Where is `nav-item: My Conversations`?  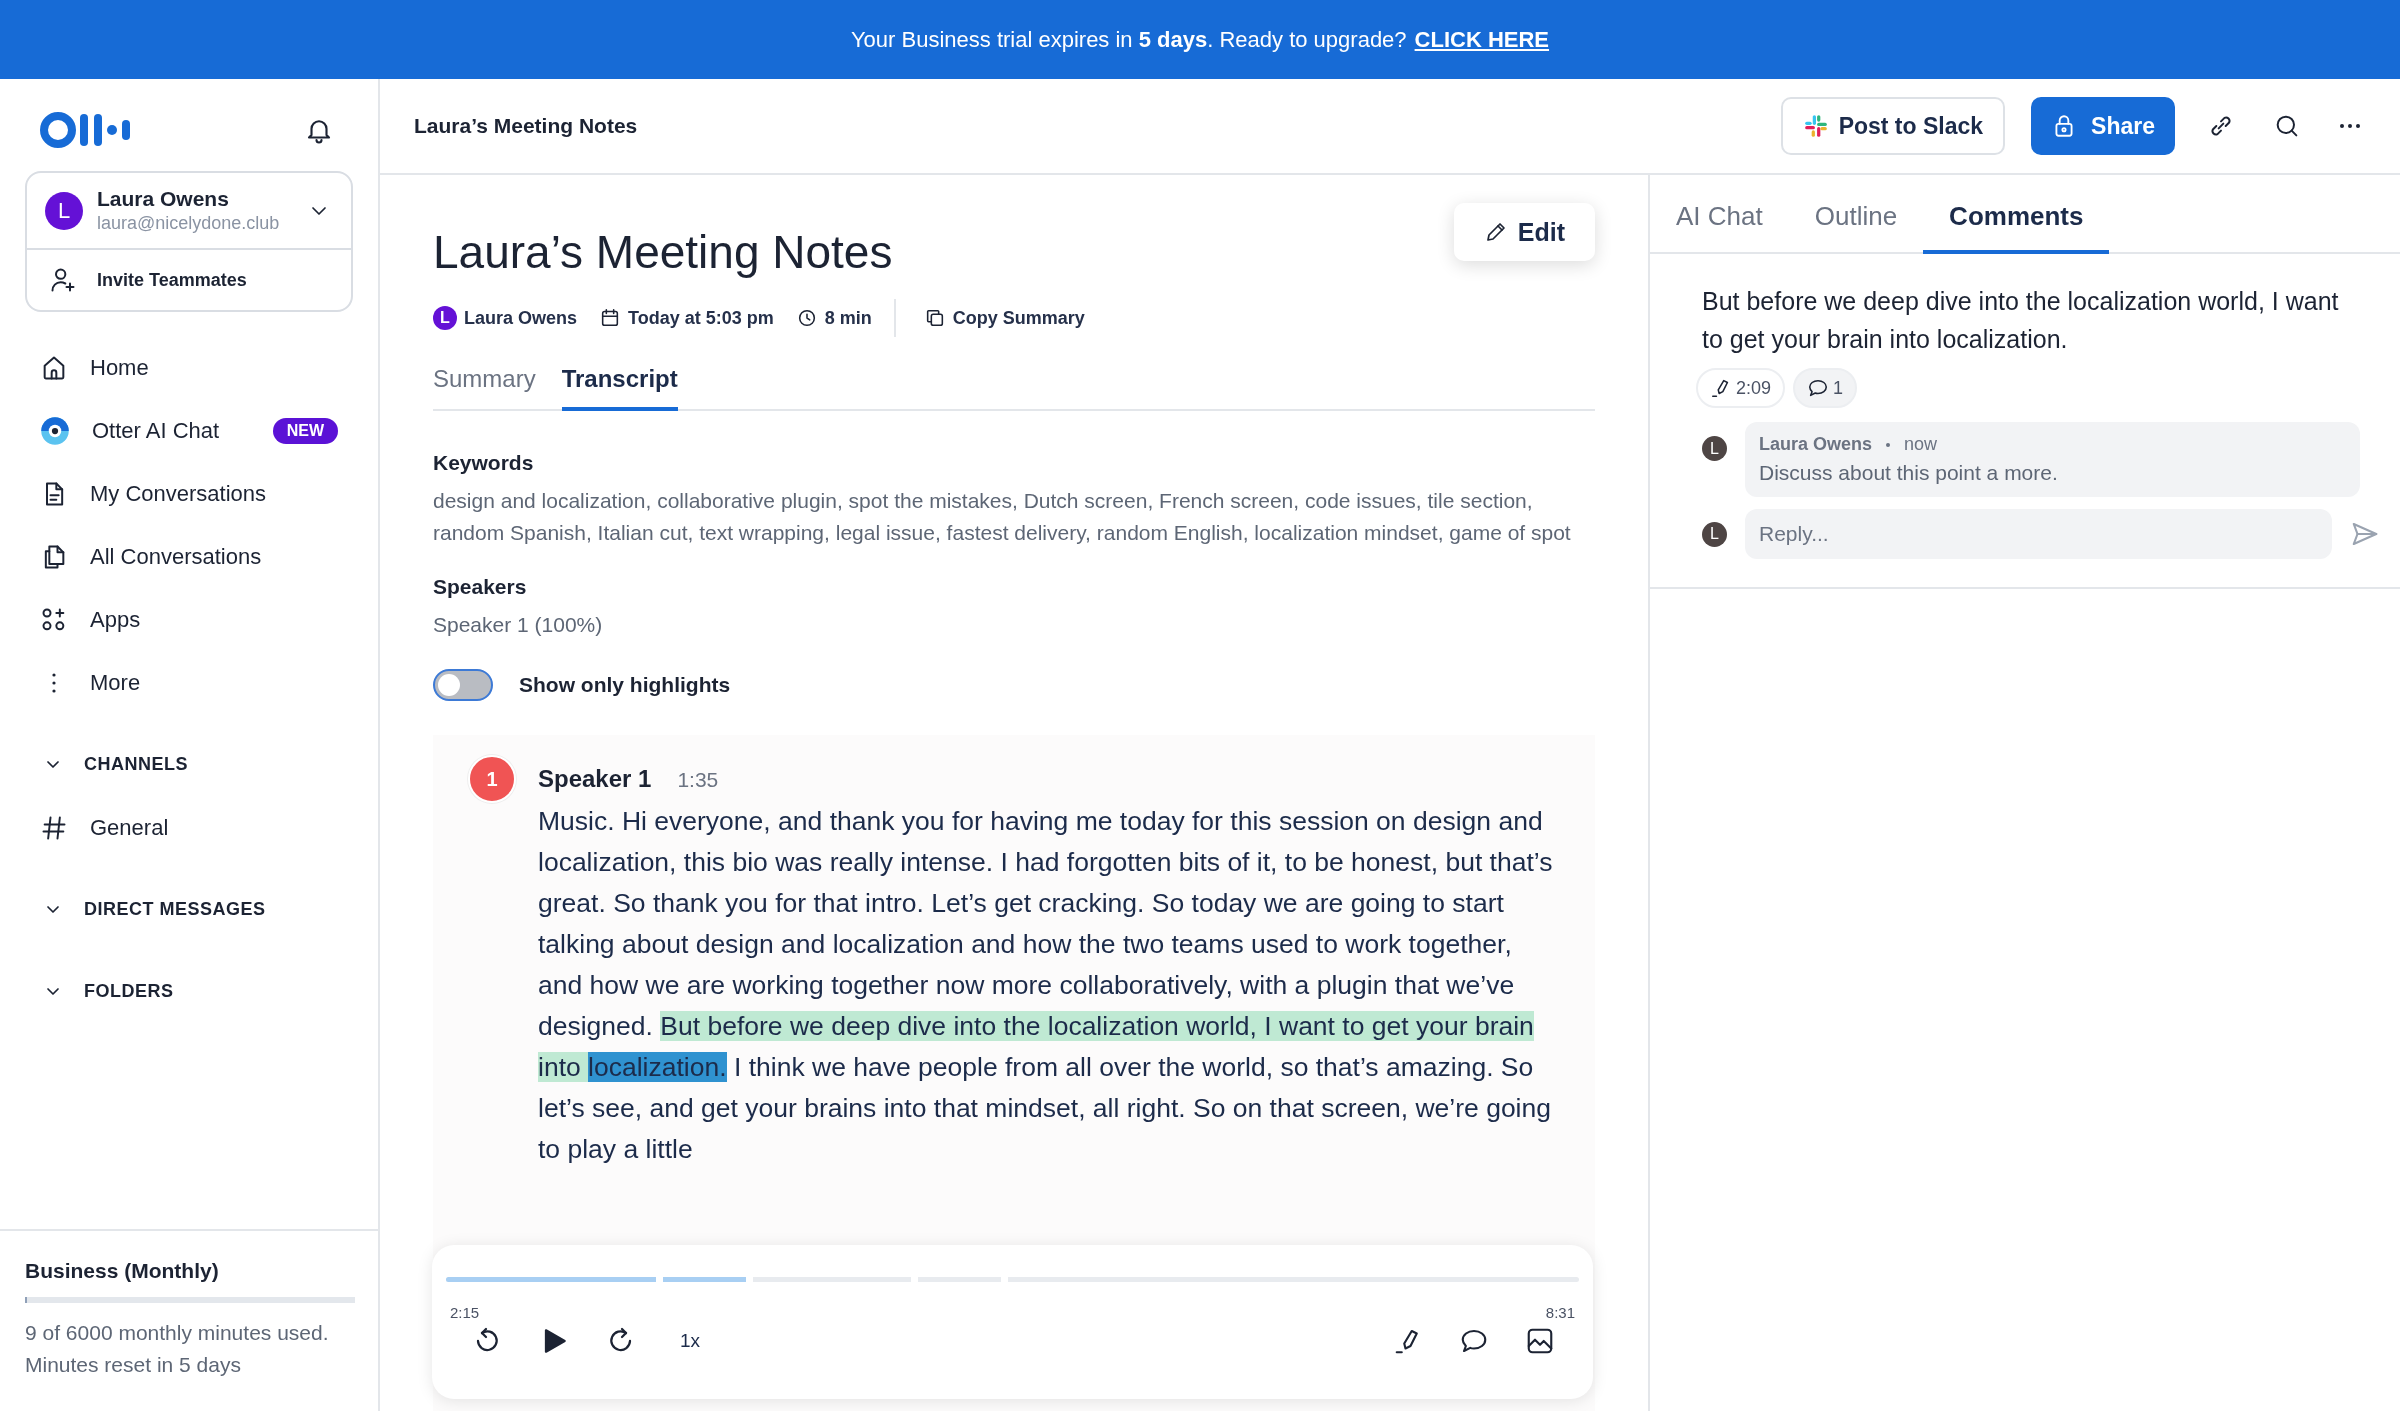
nav-item: My Conversations is located at coordinates (189, 493).